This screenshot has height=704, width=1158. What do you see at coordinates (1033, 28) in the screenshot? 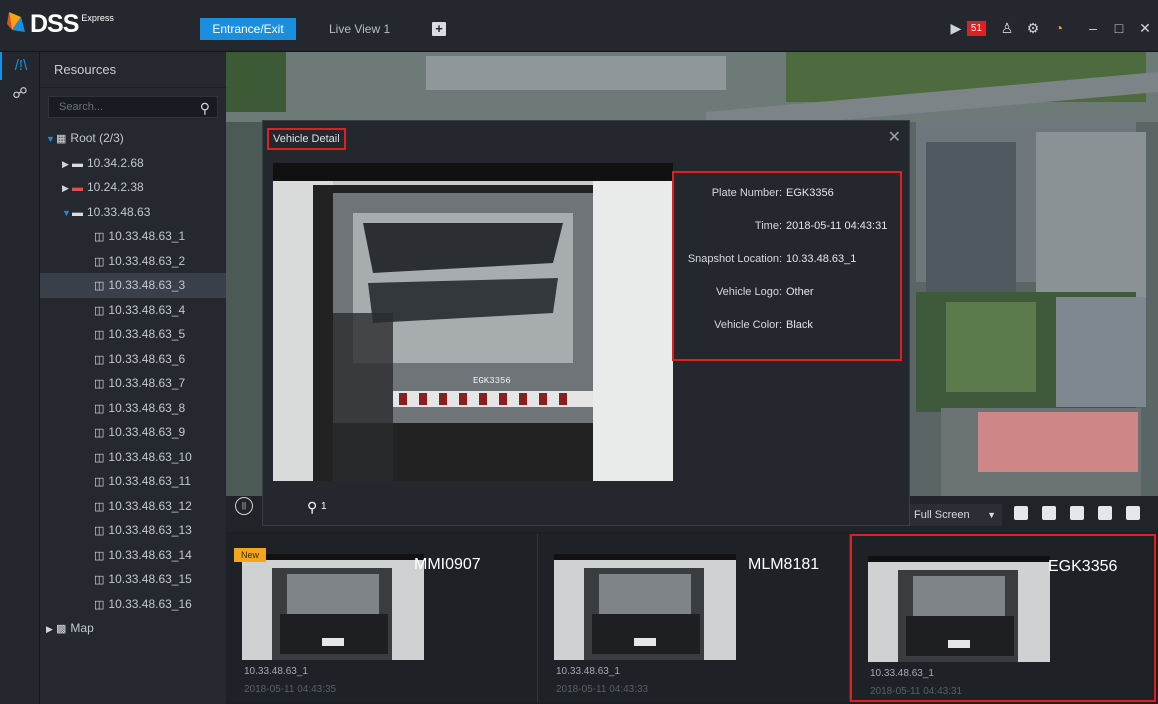
I see `gear-icon: ⚙` at bounding box center [1033, 28].